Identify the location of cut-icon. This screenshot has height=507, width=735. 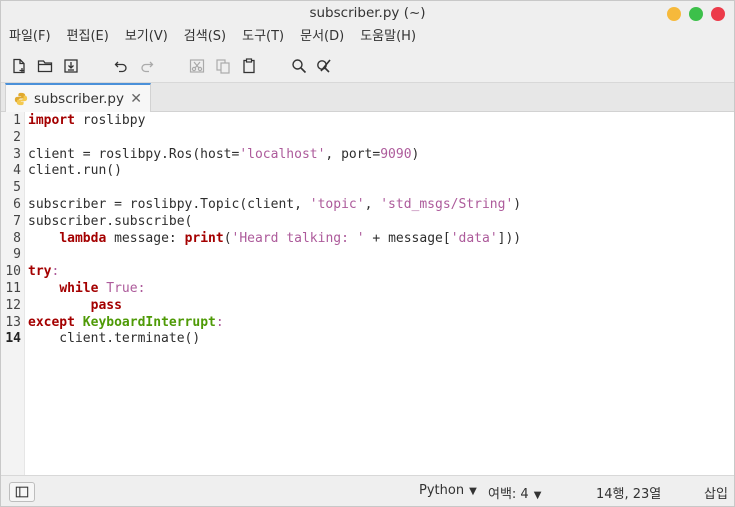
(197, 66).